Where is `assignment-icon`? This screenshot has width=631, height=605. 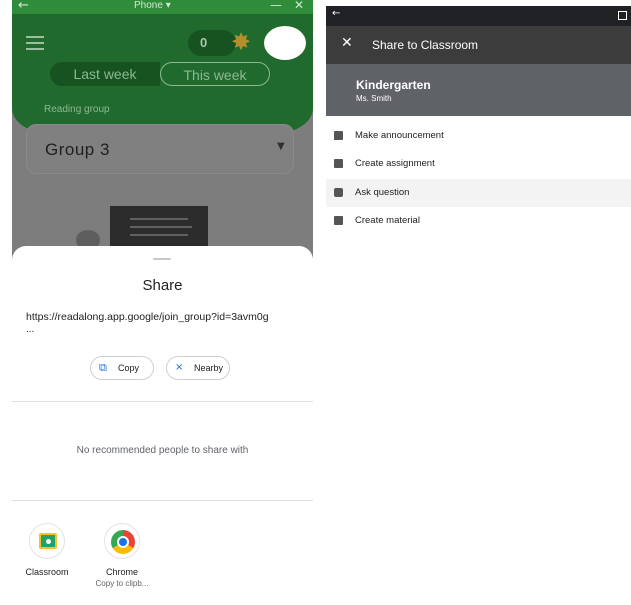
assignment-icon is located at coordinates (338, 163).